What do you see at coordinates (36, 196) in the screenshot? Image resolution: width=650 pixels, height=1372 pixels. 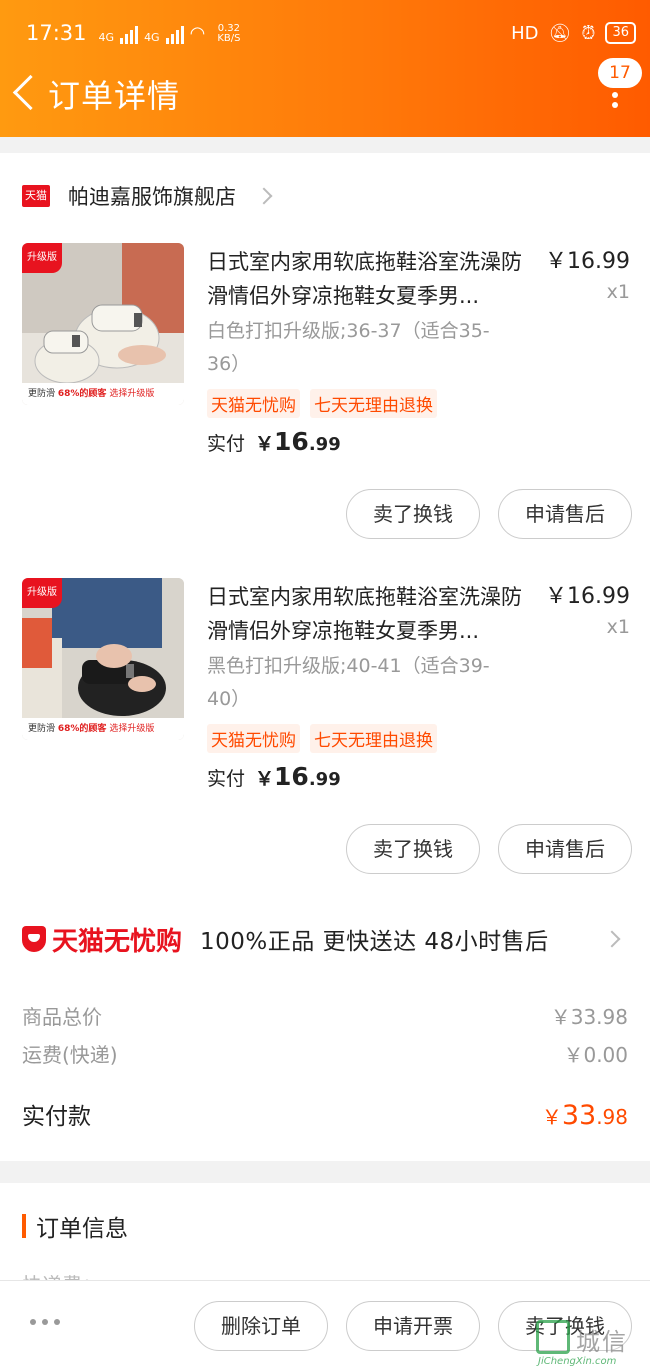 I see `tmall-logo-icon: 天猫` at bounding box center [36, 196].